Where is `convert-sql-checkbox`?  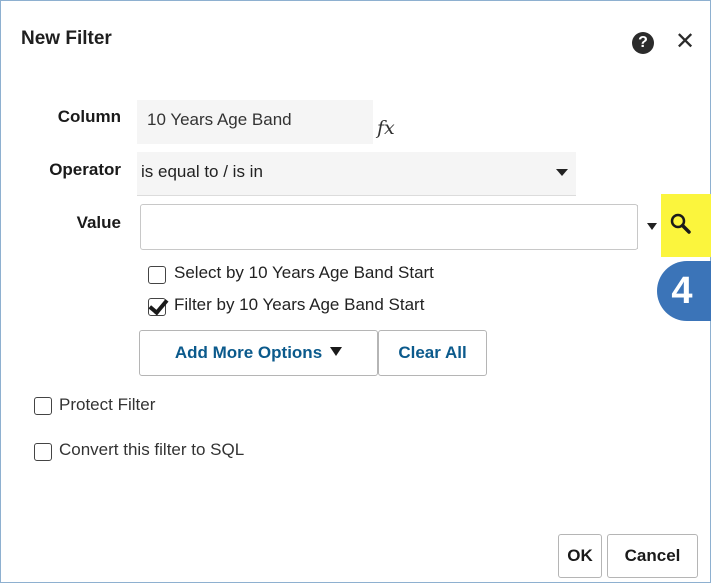
convert-sql-checkbox is located at coordinates (43, 452).